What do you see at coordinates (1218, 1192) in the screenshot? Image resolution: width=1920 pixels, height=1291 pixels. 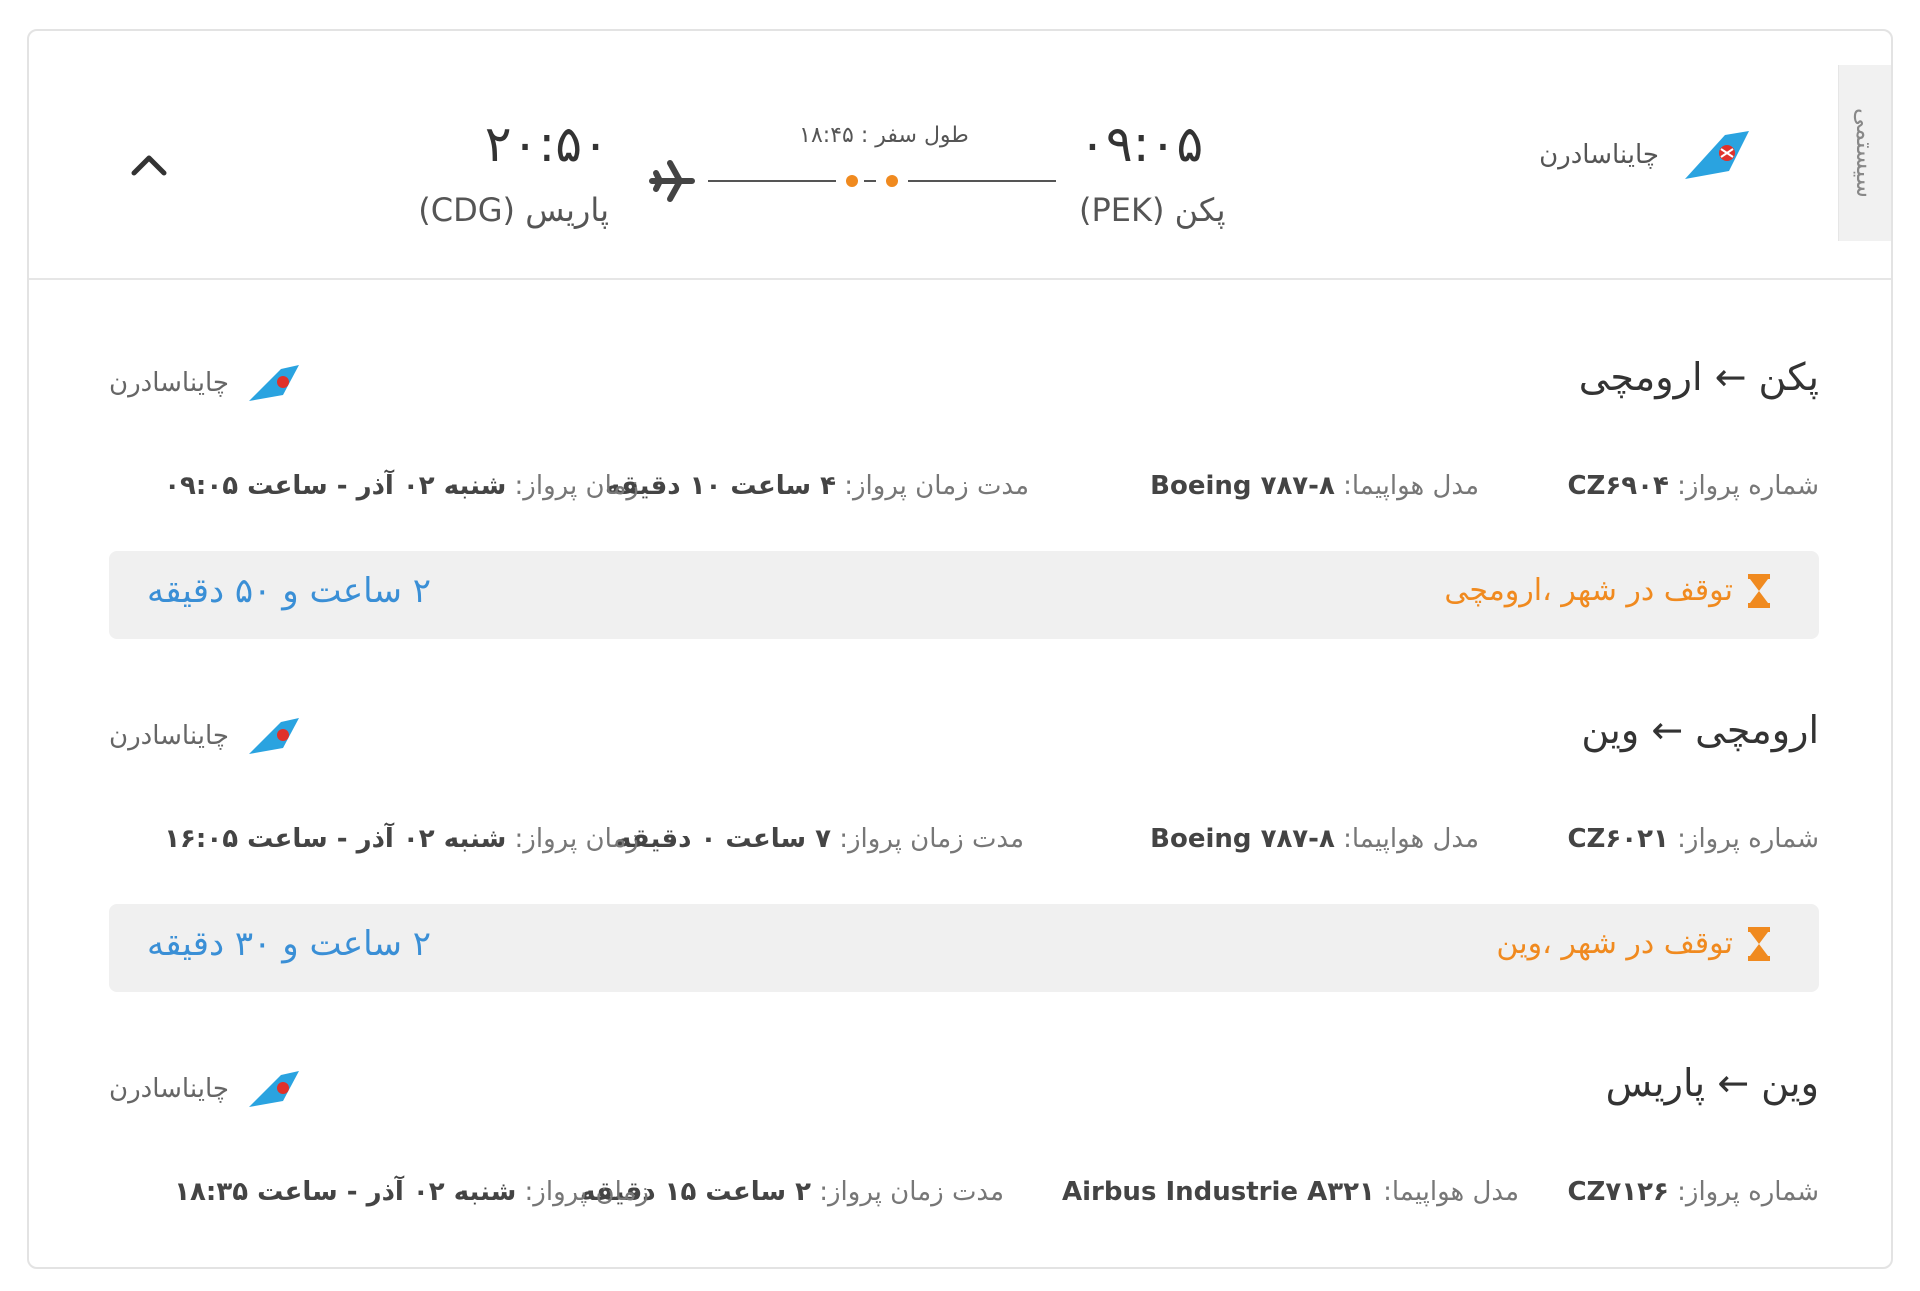 I see `aircraft-value: Airbus Industrie A۳۲۱` at bounding box center [1218, 1192].